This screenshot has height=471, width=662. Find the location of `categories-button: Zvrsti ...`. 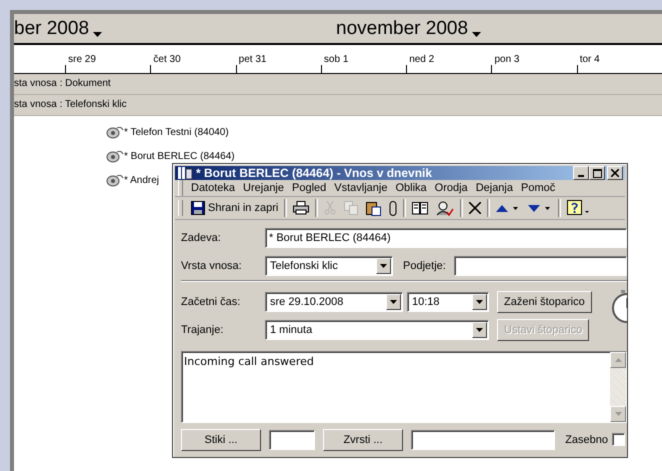

categories-button: Zvrsti ... is located at coordinates (363, 439).